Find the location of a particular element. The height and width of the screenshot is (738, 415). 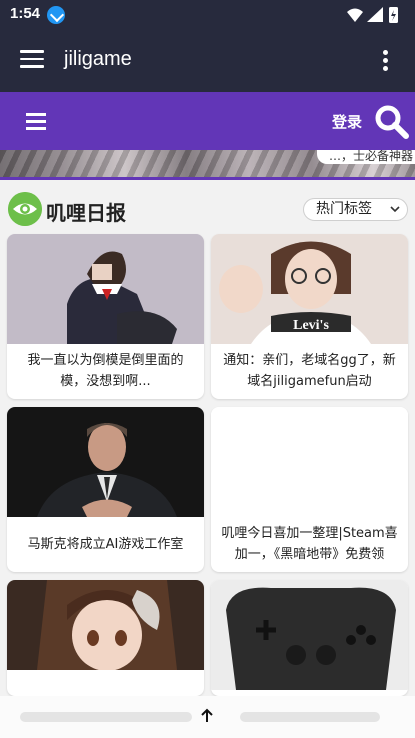

app-bar: jiligame is located at coordinates (207, 61).